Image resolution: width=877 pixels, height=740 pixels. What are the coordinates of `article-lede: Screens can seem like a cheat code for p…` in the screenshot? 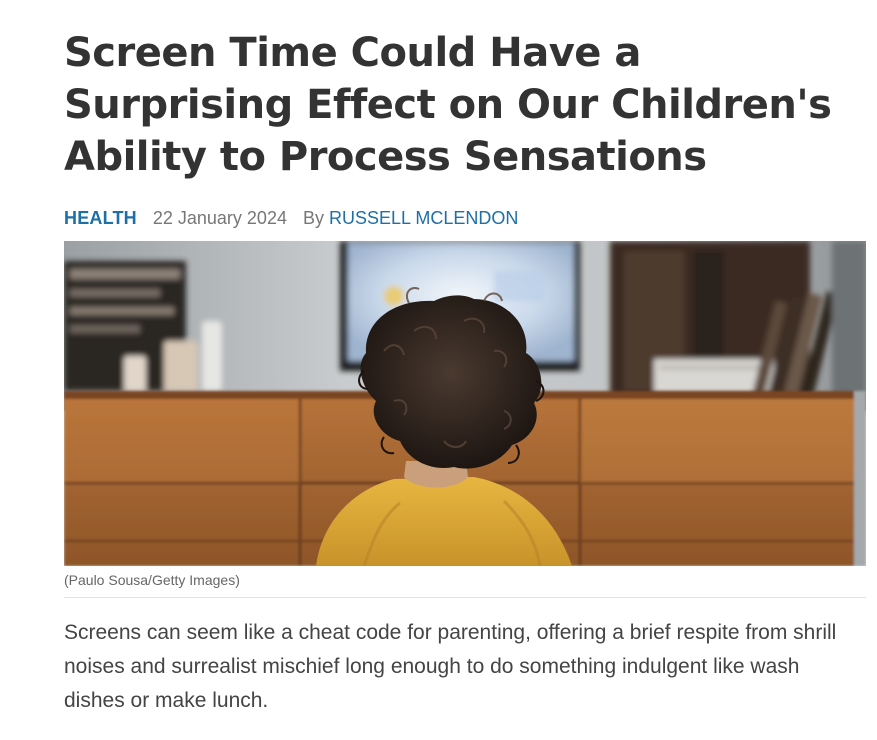 It's located at (450, 666).